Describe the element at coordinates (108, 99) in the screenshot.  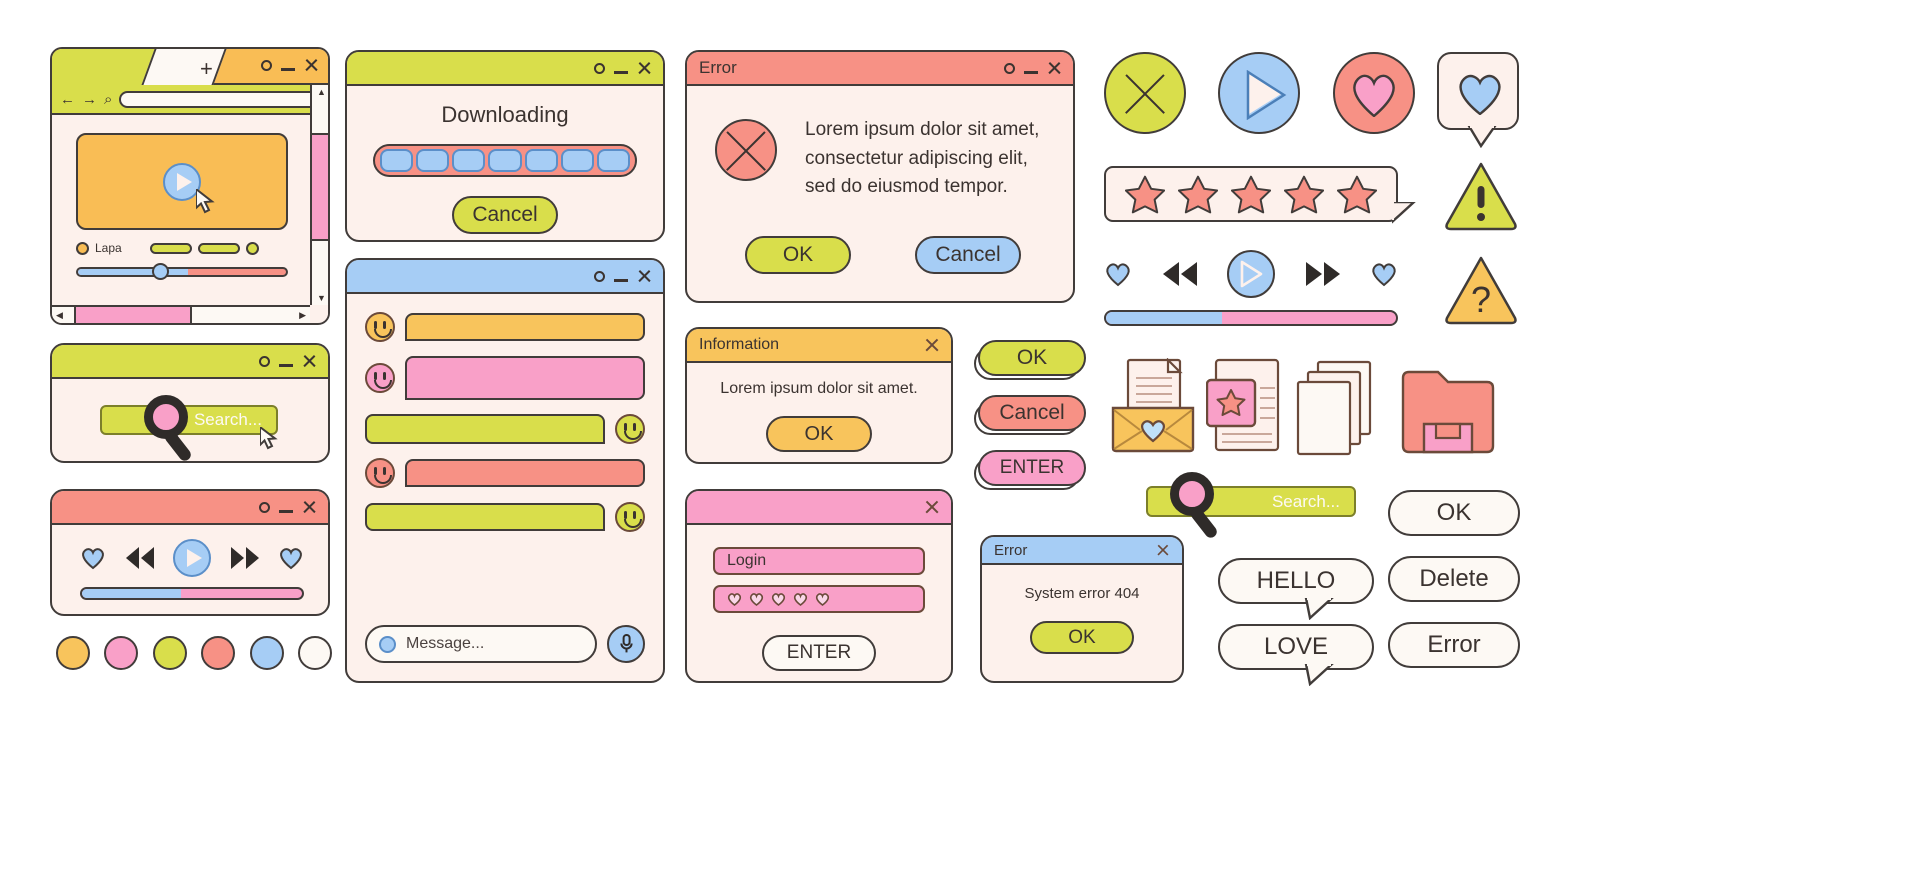
I see `search-icon: ⌕` at that location.